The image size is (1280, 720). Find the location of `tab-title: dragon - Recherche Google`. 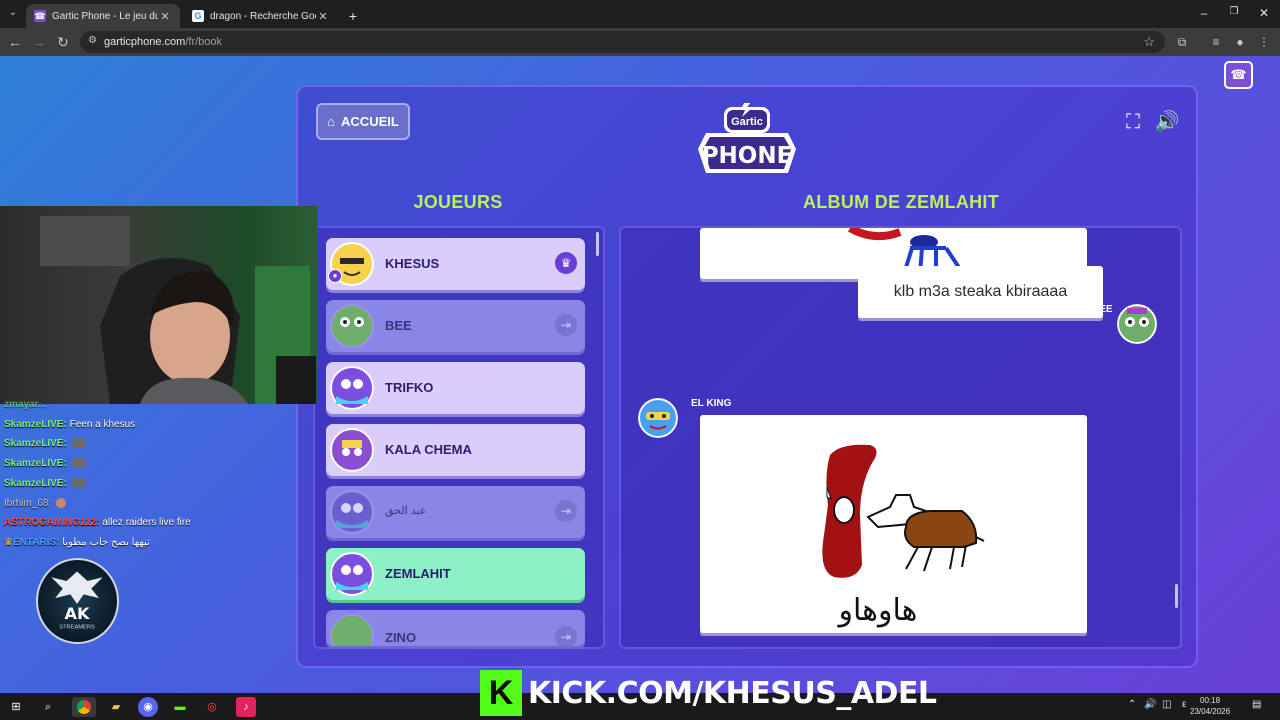

tab-title: dragon - Recherche Google is located at coordinates (263, 16).